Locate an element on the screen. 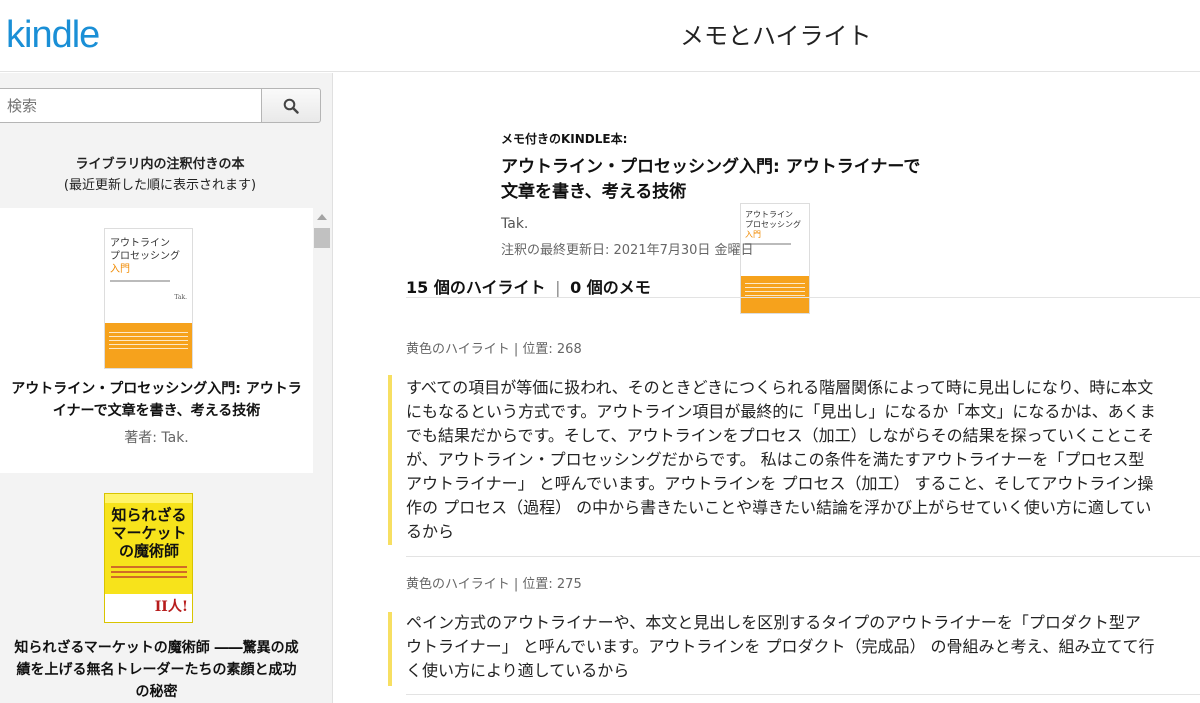 The image size is (1200, 703). notes-count: 0 個のメモ is located at coordinates (610, 287).